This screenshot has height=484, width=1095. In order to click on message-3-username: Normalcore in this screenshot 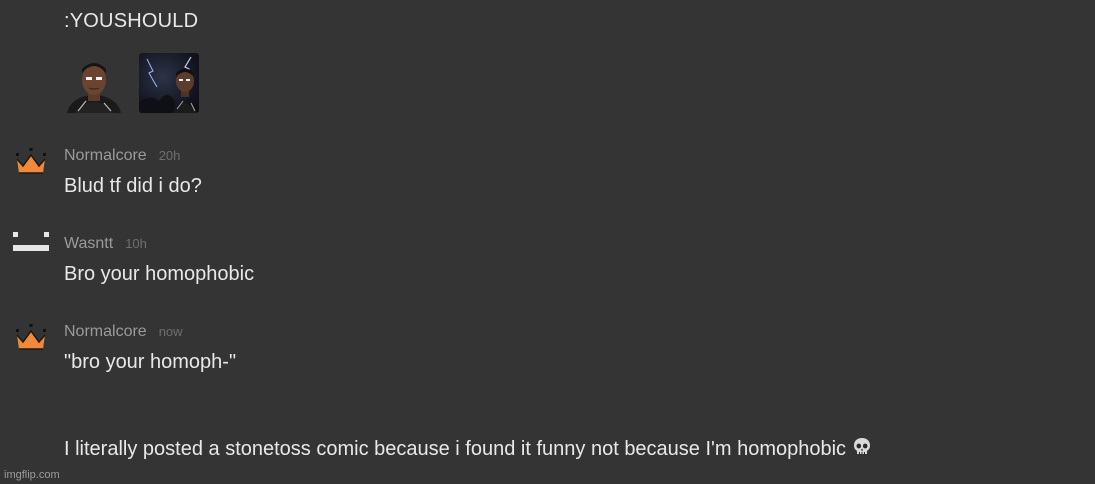, I will do `click(105, 331)`.